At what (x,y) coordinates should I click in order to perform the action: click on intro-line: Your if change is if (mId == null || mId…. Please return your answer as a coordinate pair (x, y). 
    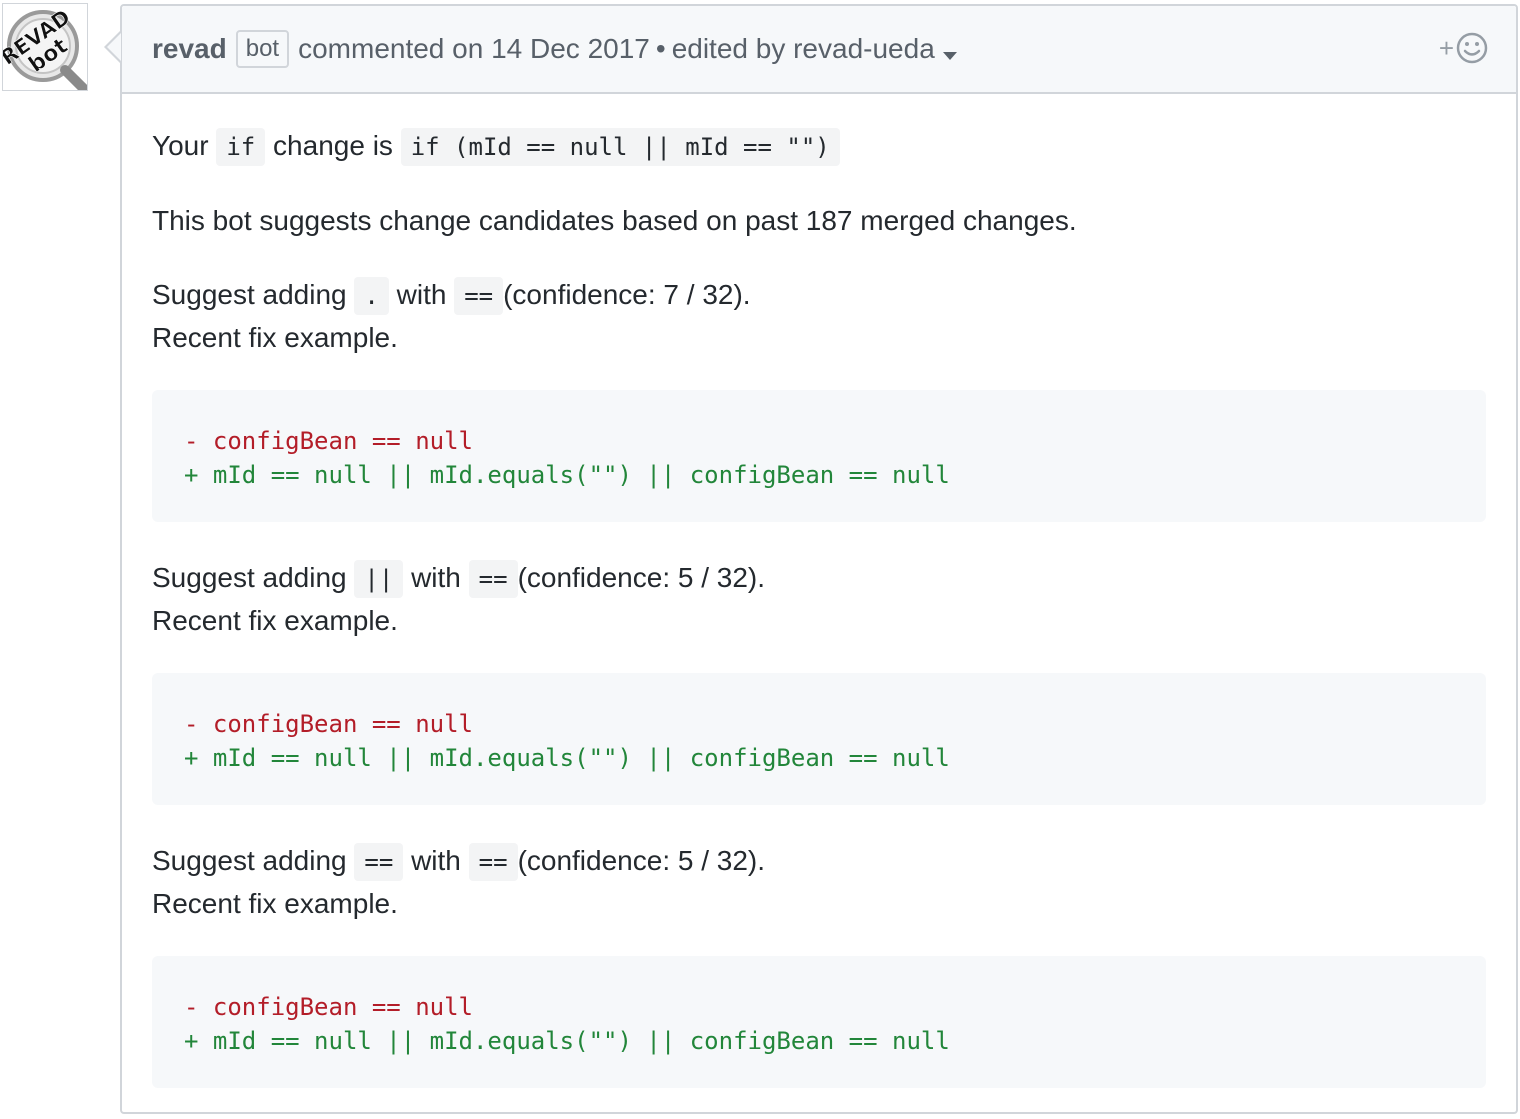
    Looking at the image, I should click on (819, 146).